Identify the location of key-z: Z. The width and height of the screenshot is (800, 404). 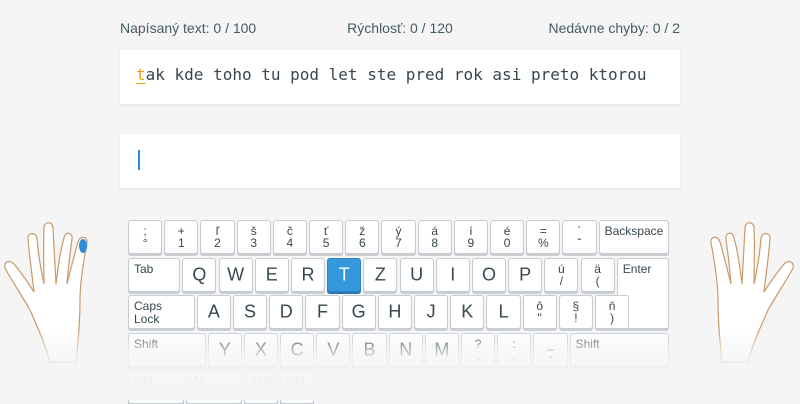
(380, 274).